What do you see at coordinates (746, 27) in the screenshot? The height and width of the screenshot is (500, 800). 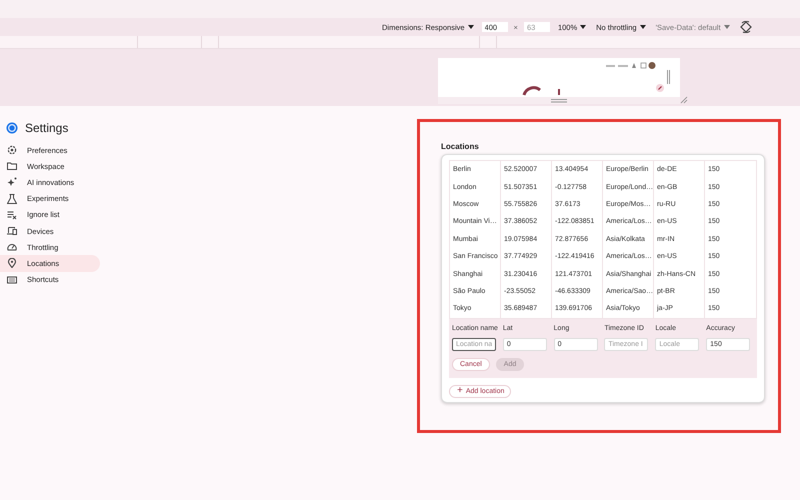 I see `rotate-icon` at bounding box center [746, 27].